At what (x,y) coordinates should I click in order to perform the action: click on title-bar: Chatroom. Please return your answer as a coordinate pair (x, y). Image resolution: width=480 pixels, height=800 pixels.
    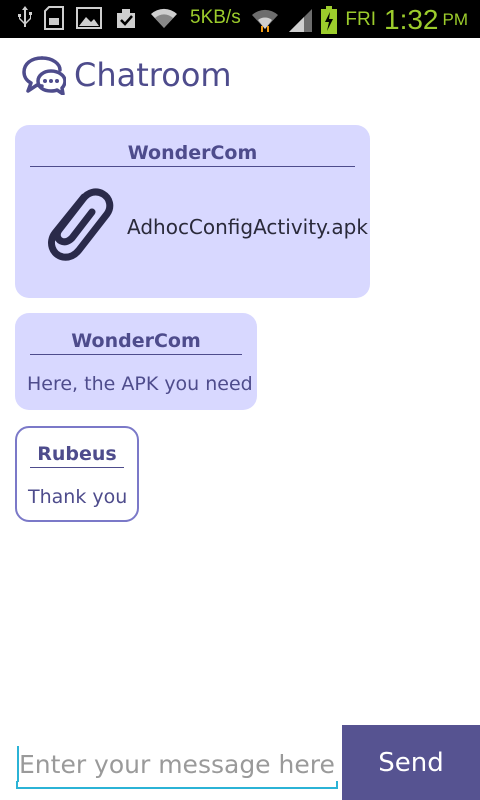
    Looking at the image, I should click on (240, 77).